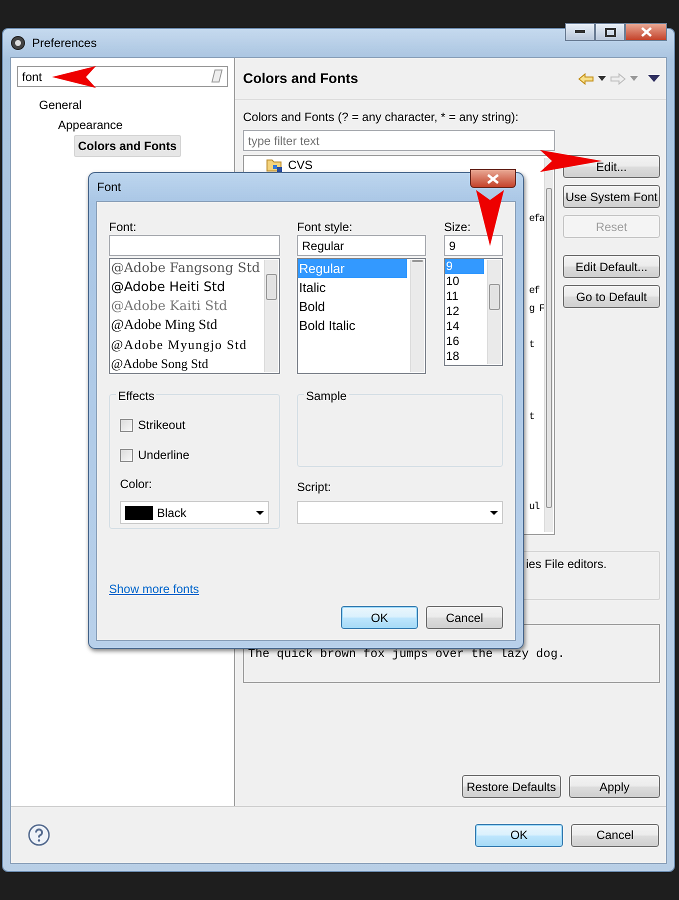 Image resolution: width=679 pixels, height=900 pixels. What do you see at coordinates (511, 786) in the screenshot?
I see `restore-defaults-button: Restore Defaults` at bounding box center [511, 786].